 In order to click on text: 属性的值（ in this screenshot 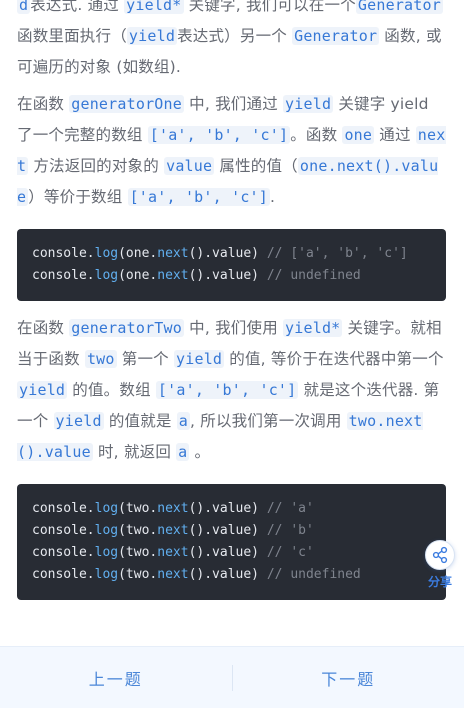, I will do `click(256, 166)`.